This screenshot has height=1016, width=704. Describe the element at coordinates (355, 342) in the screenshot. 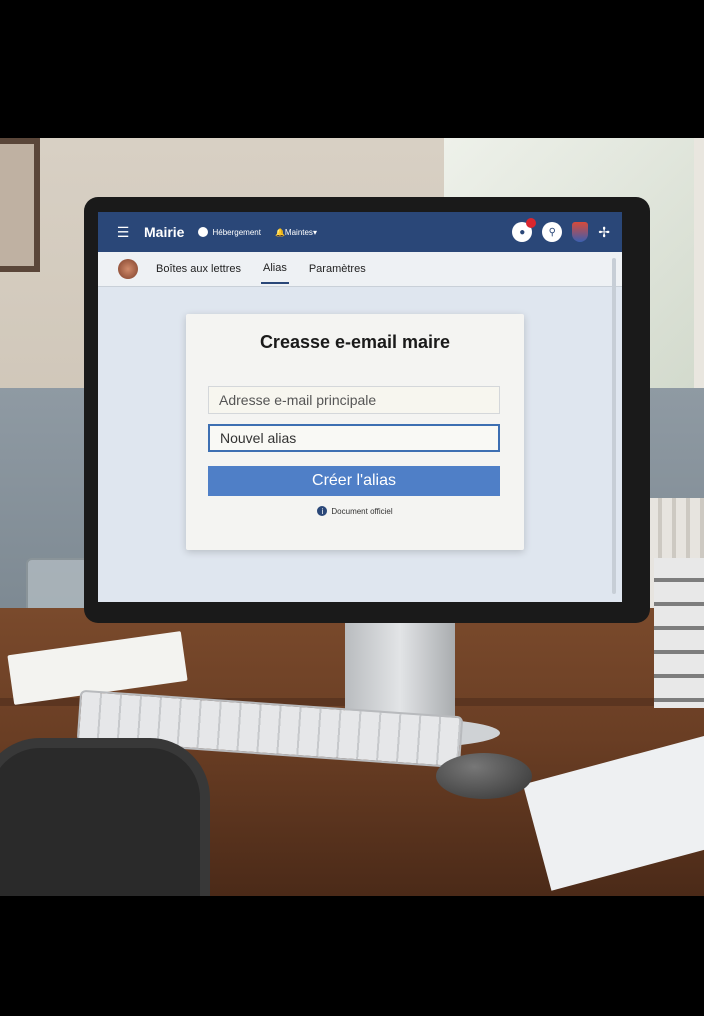

I see `form-title: Creasse e-email maire` at that location.